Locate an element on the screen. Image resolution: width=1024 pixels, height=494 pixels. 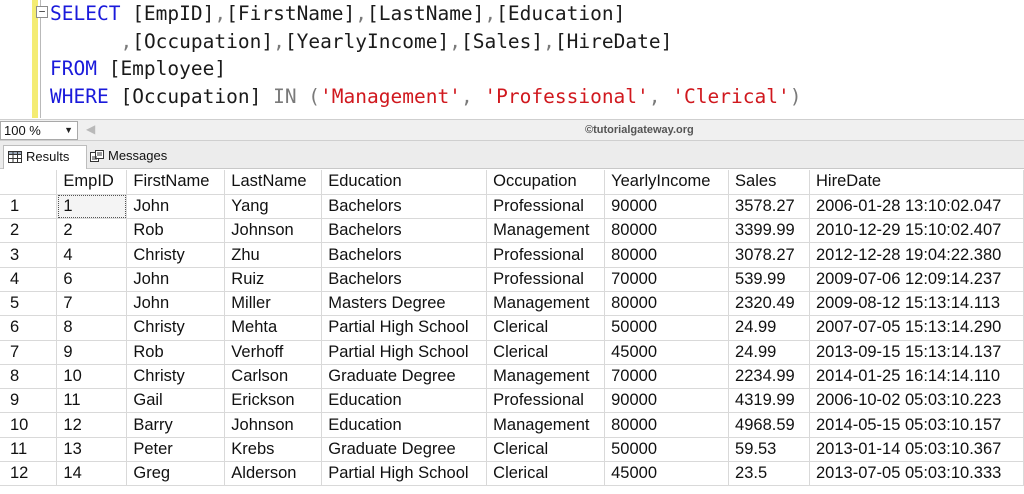
row-number: 8 is located at coordinates (29, 377).